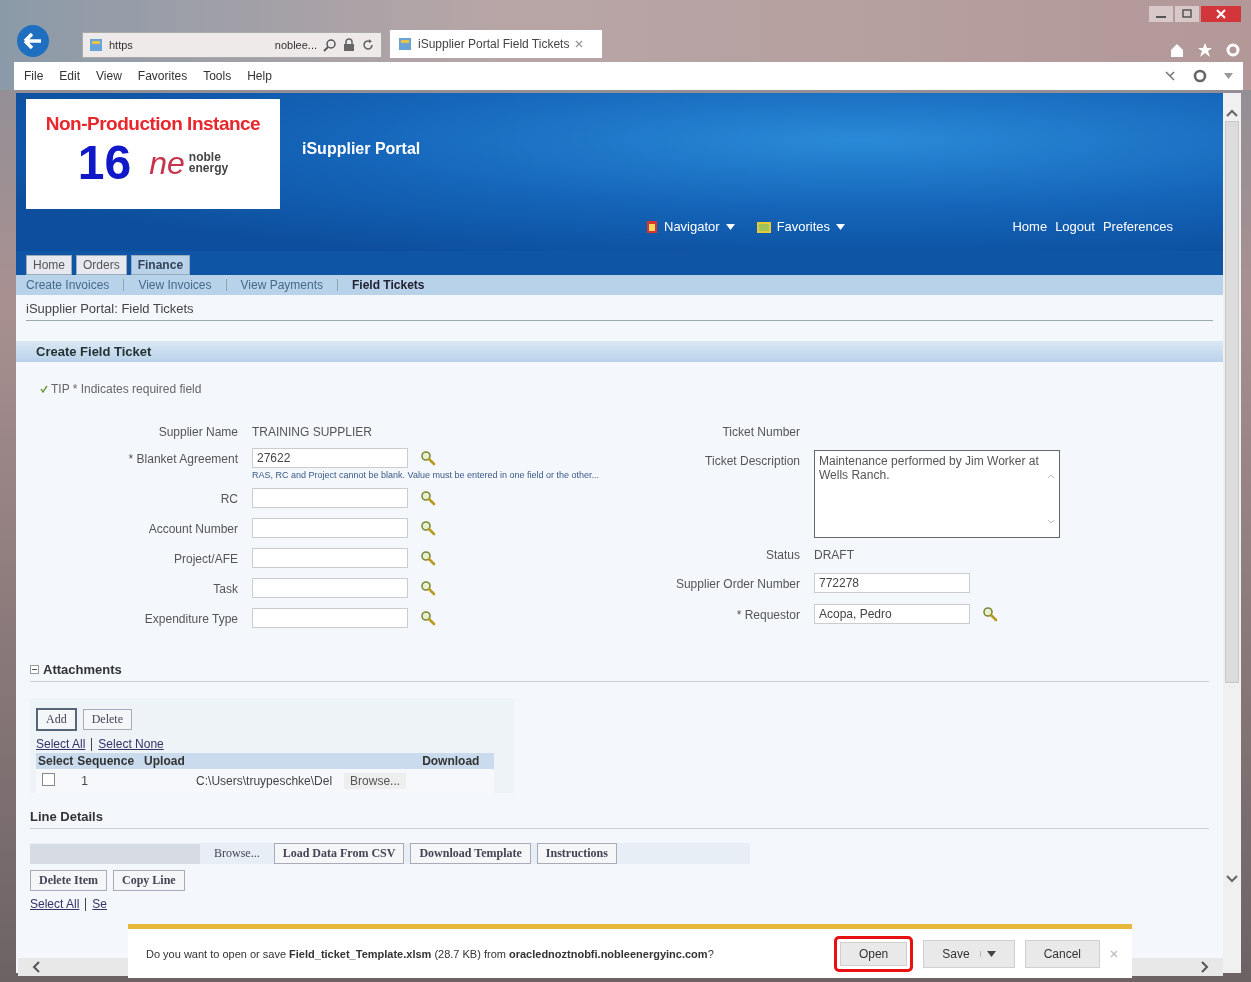  Describe the element at coordinates (101, 265) in the screenshot. I see `tab: Orders` at that location.